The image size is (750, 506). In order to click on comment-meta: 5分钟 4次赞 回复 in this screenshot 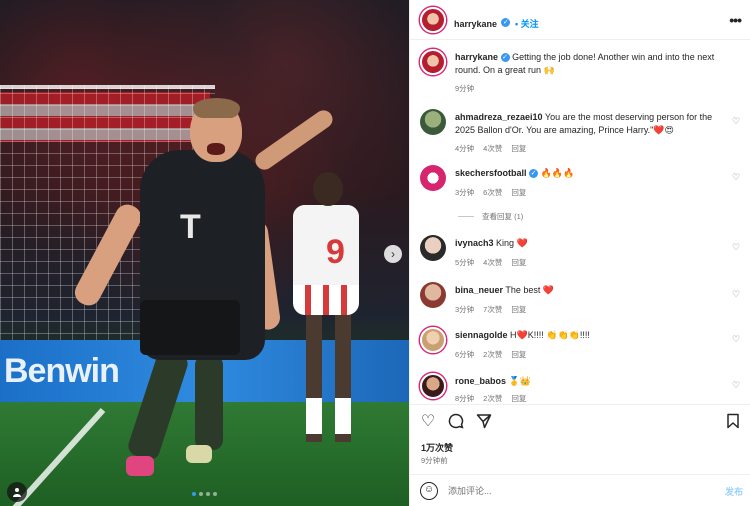, I will do `click(490, 262)`.